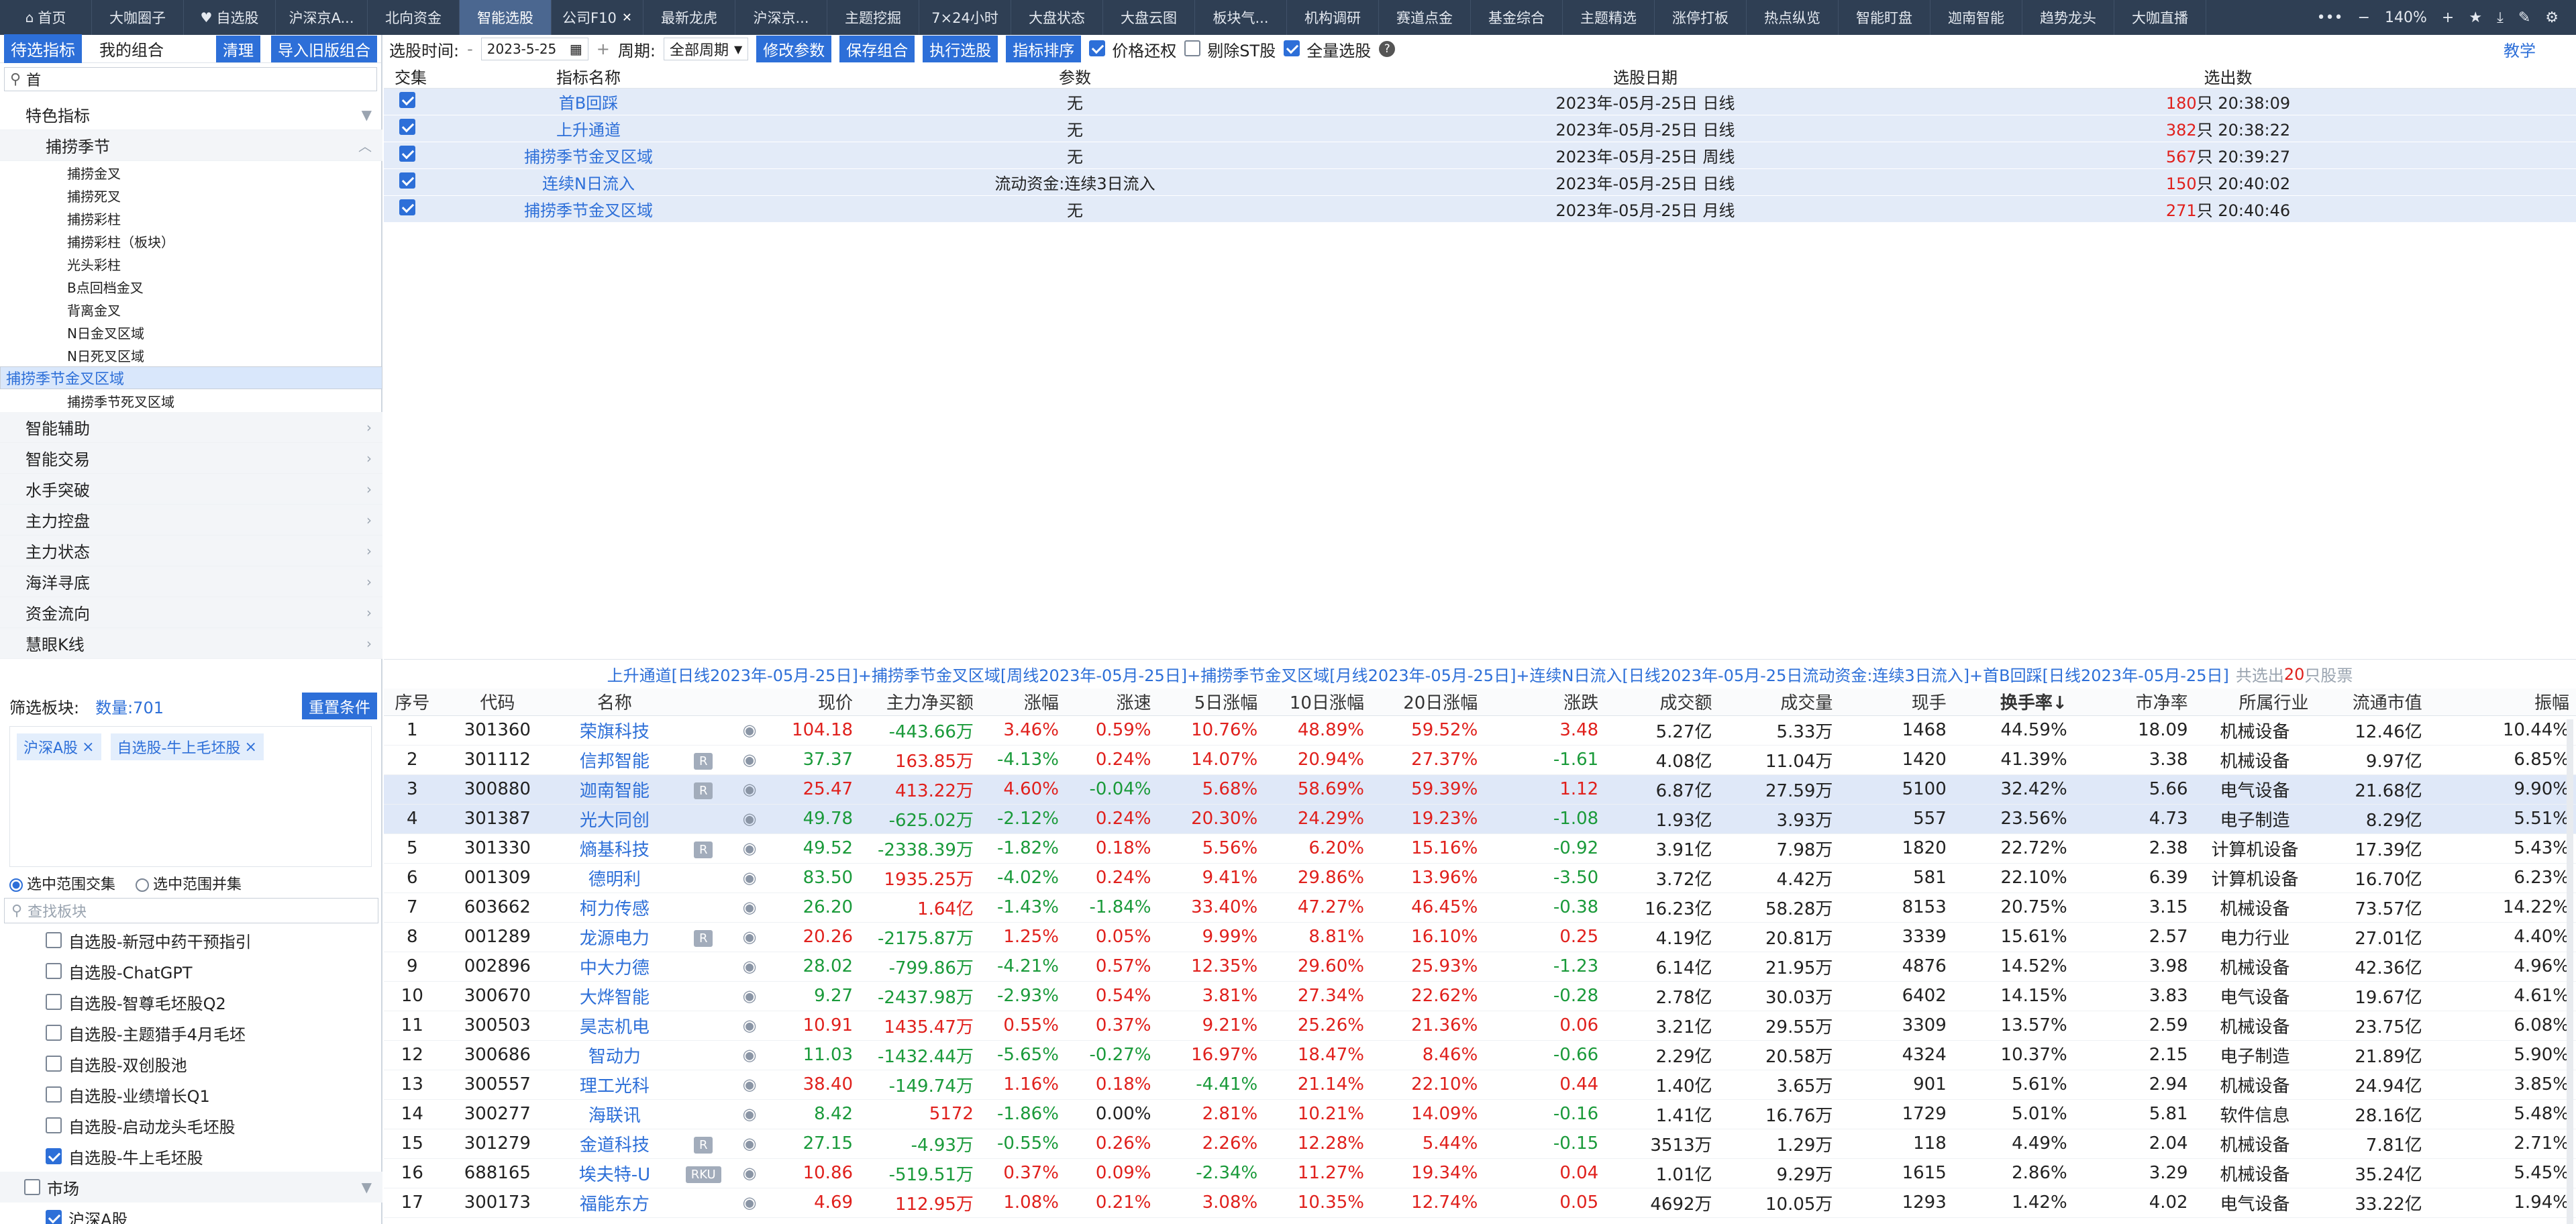 This screenshot has height=1224, width=2576. I want to click on stock-name: 金道科技, so click(614, 1144).